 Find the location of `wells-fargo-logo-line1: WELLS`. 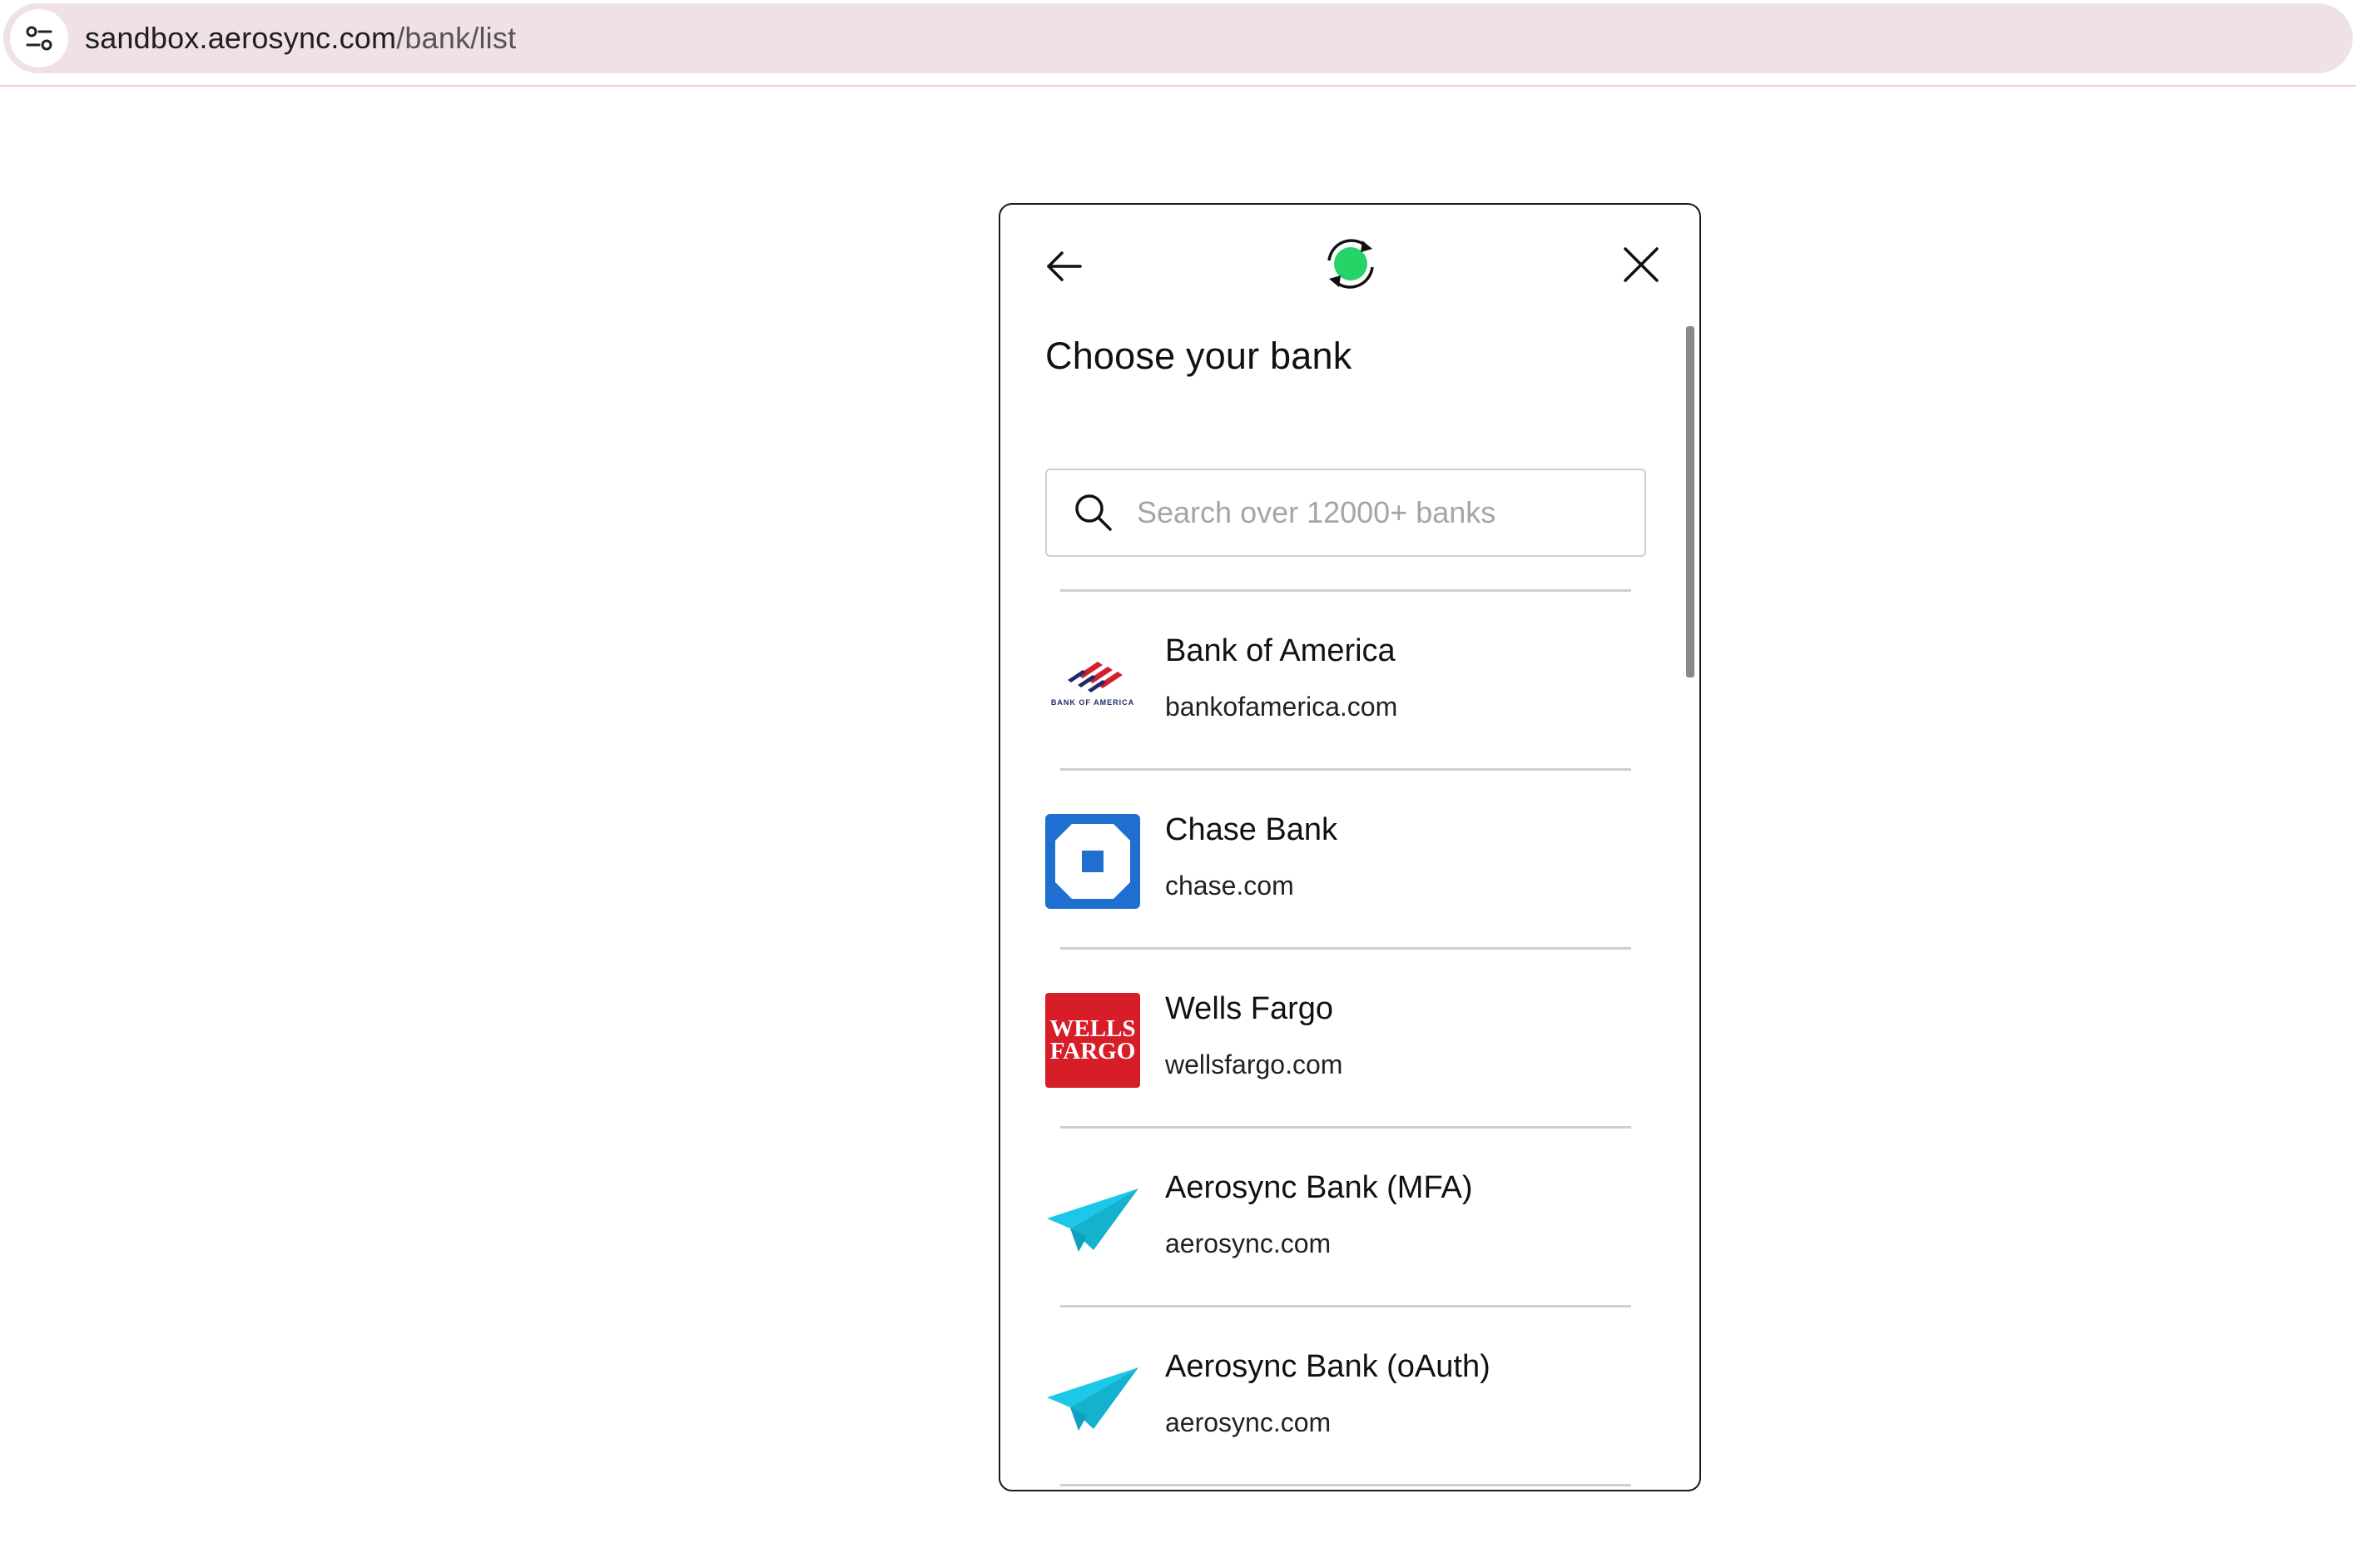

wells-fargo-logo-line1: WELLS is located at coordinates (1092, 1028).